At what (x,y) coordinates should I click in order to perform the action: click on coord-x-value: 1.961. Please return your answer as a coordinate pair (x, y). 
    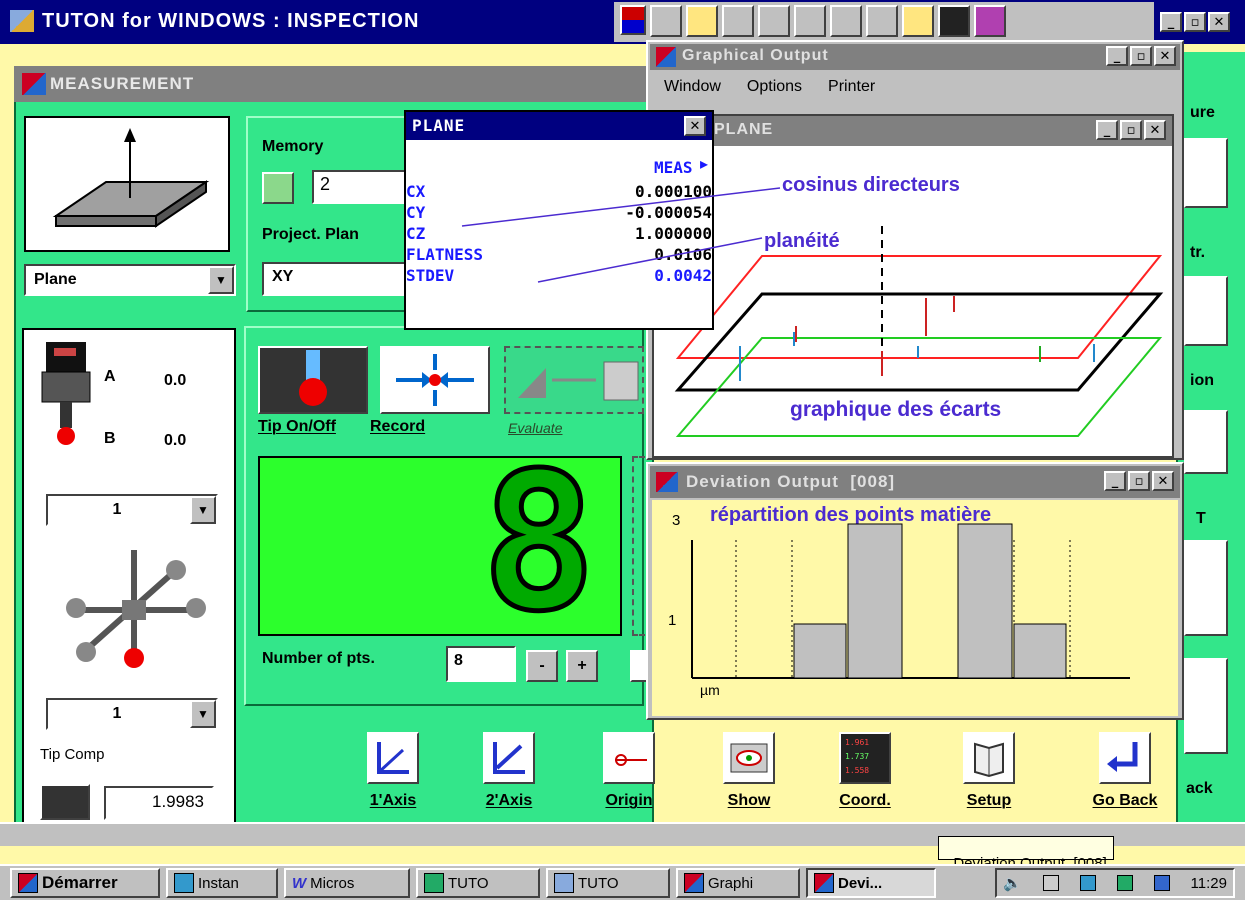
    Looking at the image, I should click on (857, 742).